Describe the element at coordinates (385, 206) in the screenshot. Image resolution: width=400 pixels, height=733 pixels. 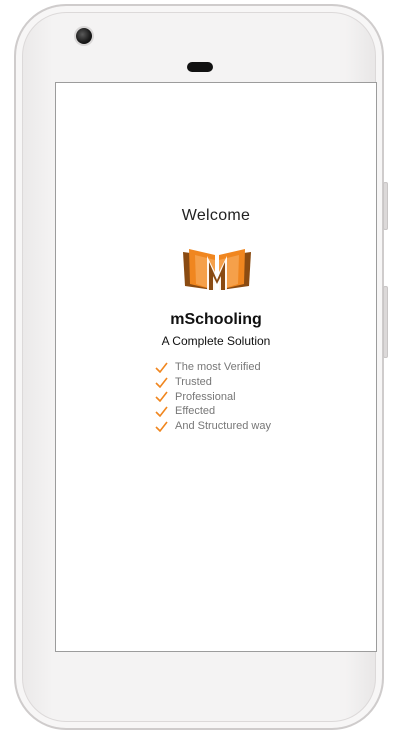
I see `power-button` at that location.